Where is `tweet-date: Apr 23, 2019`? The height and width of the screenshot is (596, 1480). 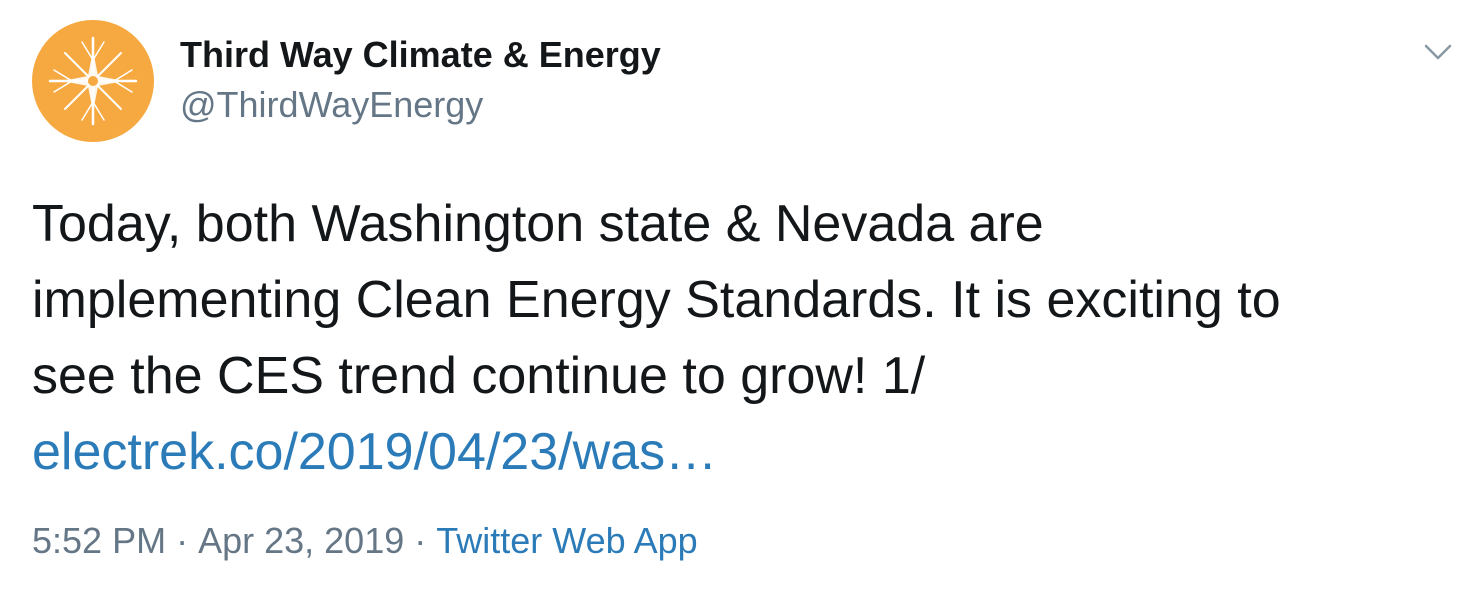 tweet-date: Apr 23, 2019 is located at coordinates (301, 540).